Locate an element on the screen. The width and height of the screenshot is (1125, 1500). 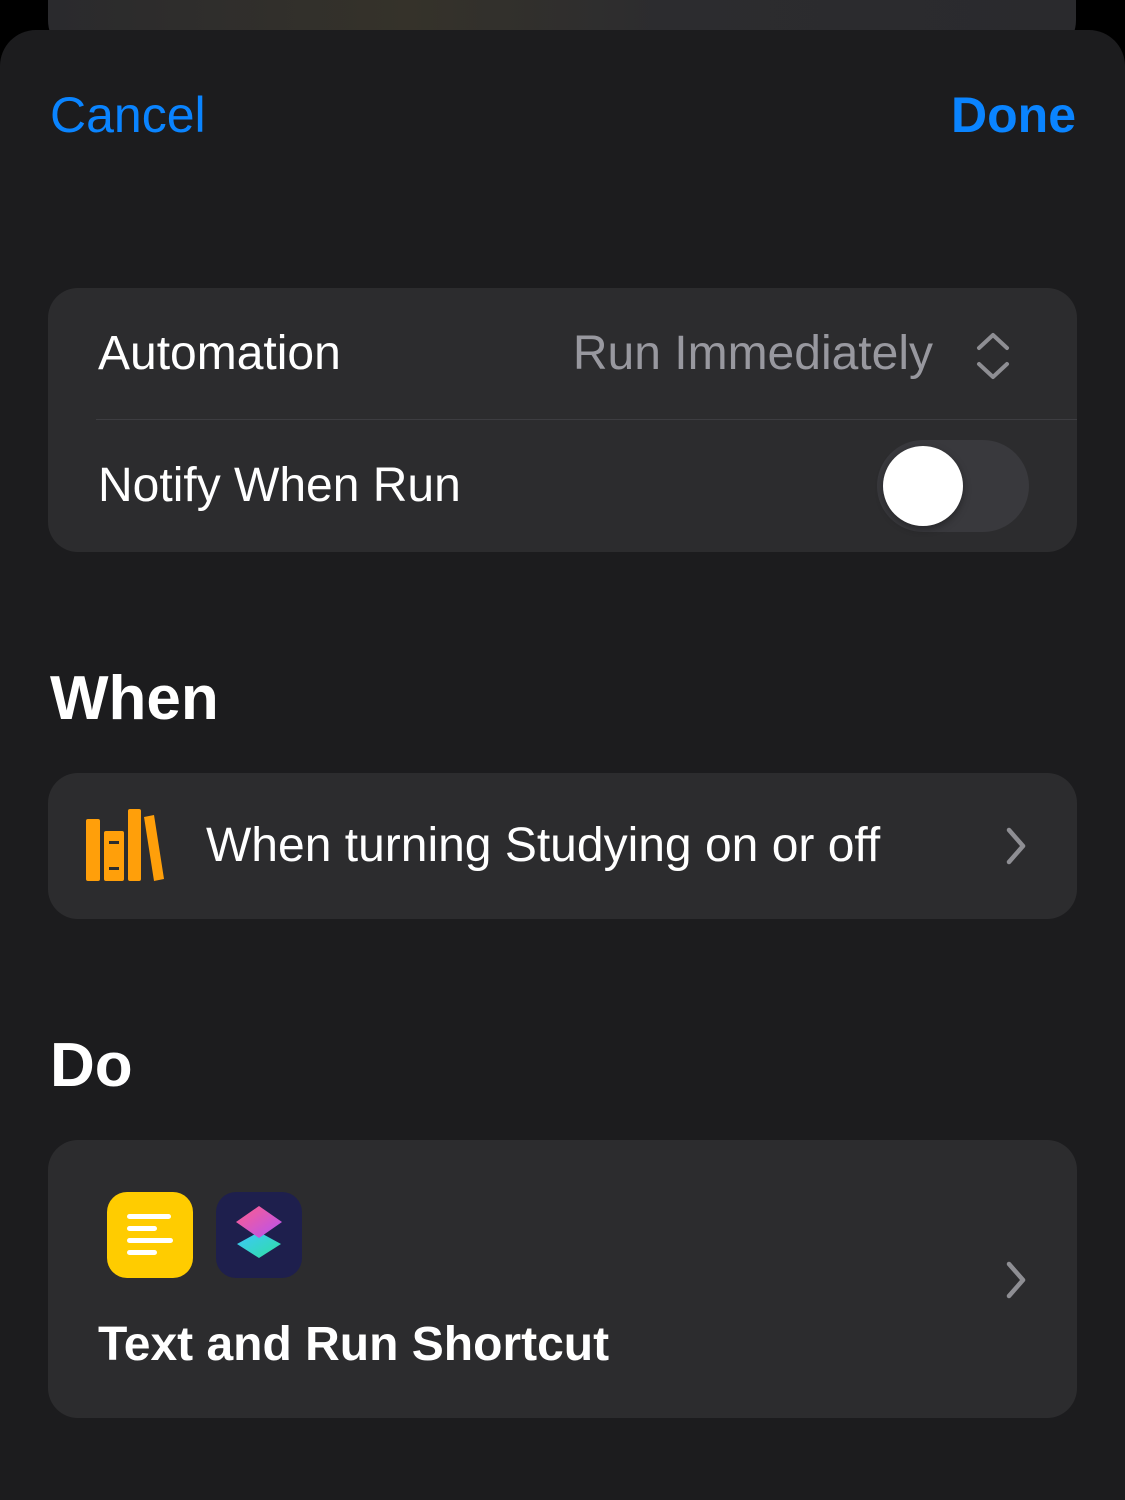
notify-toggle is located at coordinates (953, 486).